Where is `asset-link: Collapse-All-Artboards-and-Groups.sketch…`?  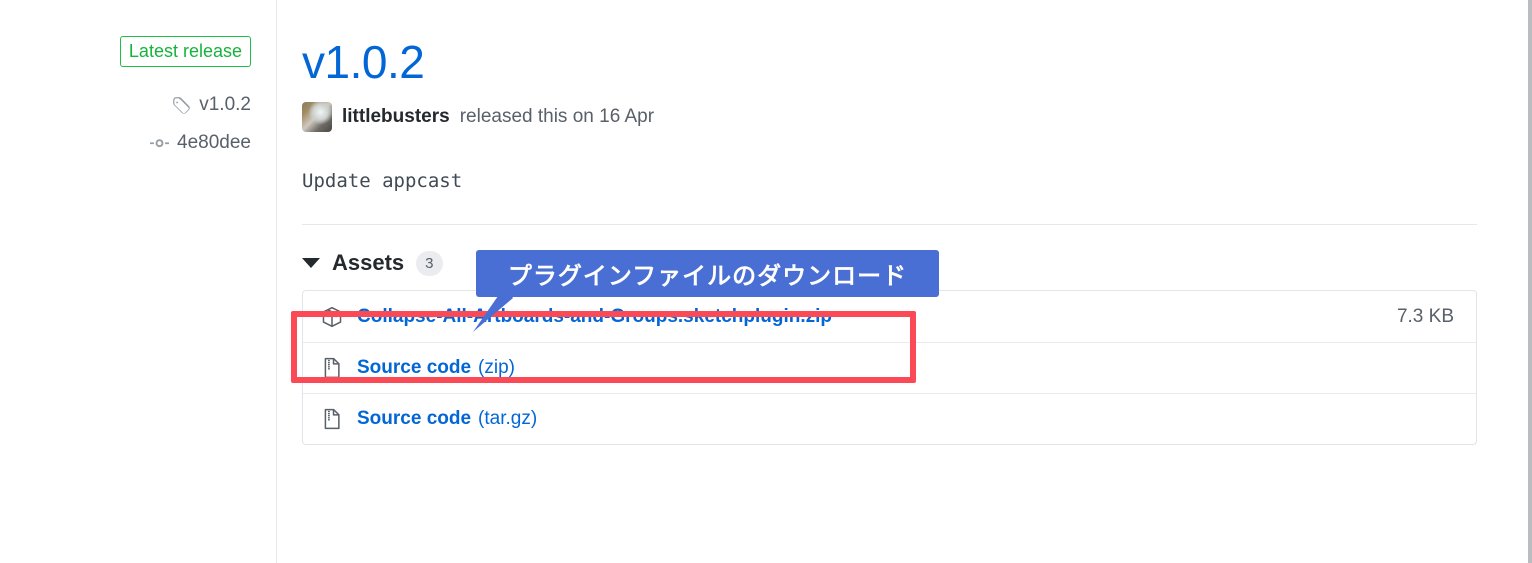 asset-link: Collapse-All-Artboards-and-Groups.sketch… is located at coordinates (594, 317).